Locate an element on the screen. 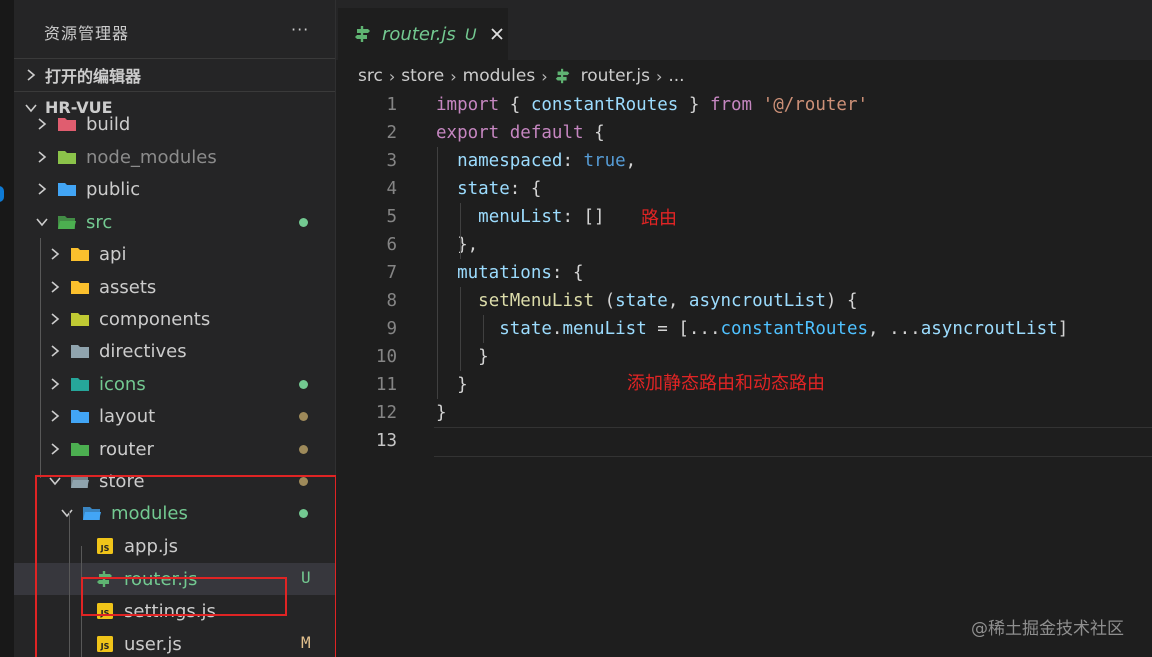 Image resolution: width=1152 pixels, height=657 pixels. code-token: default is located at coordinates (546, 133).